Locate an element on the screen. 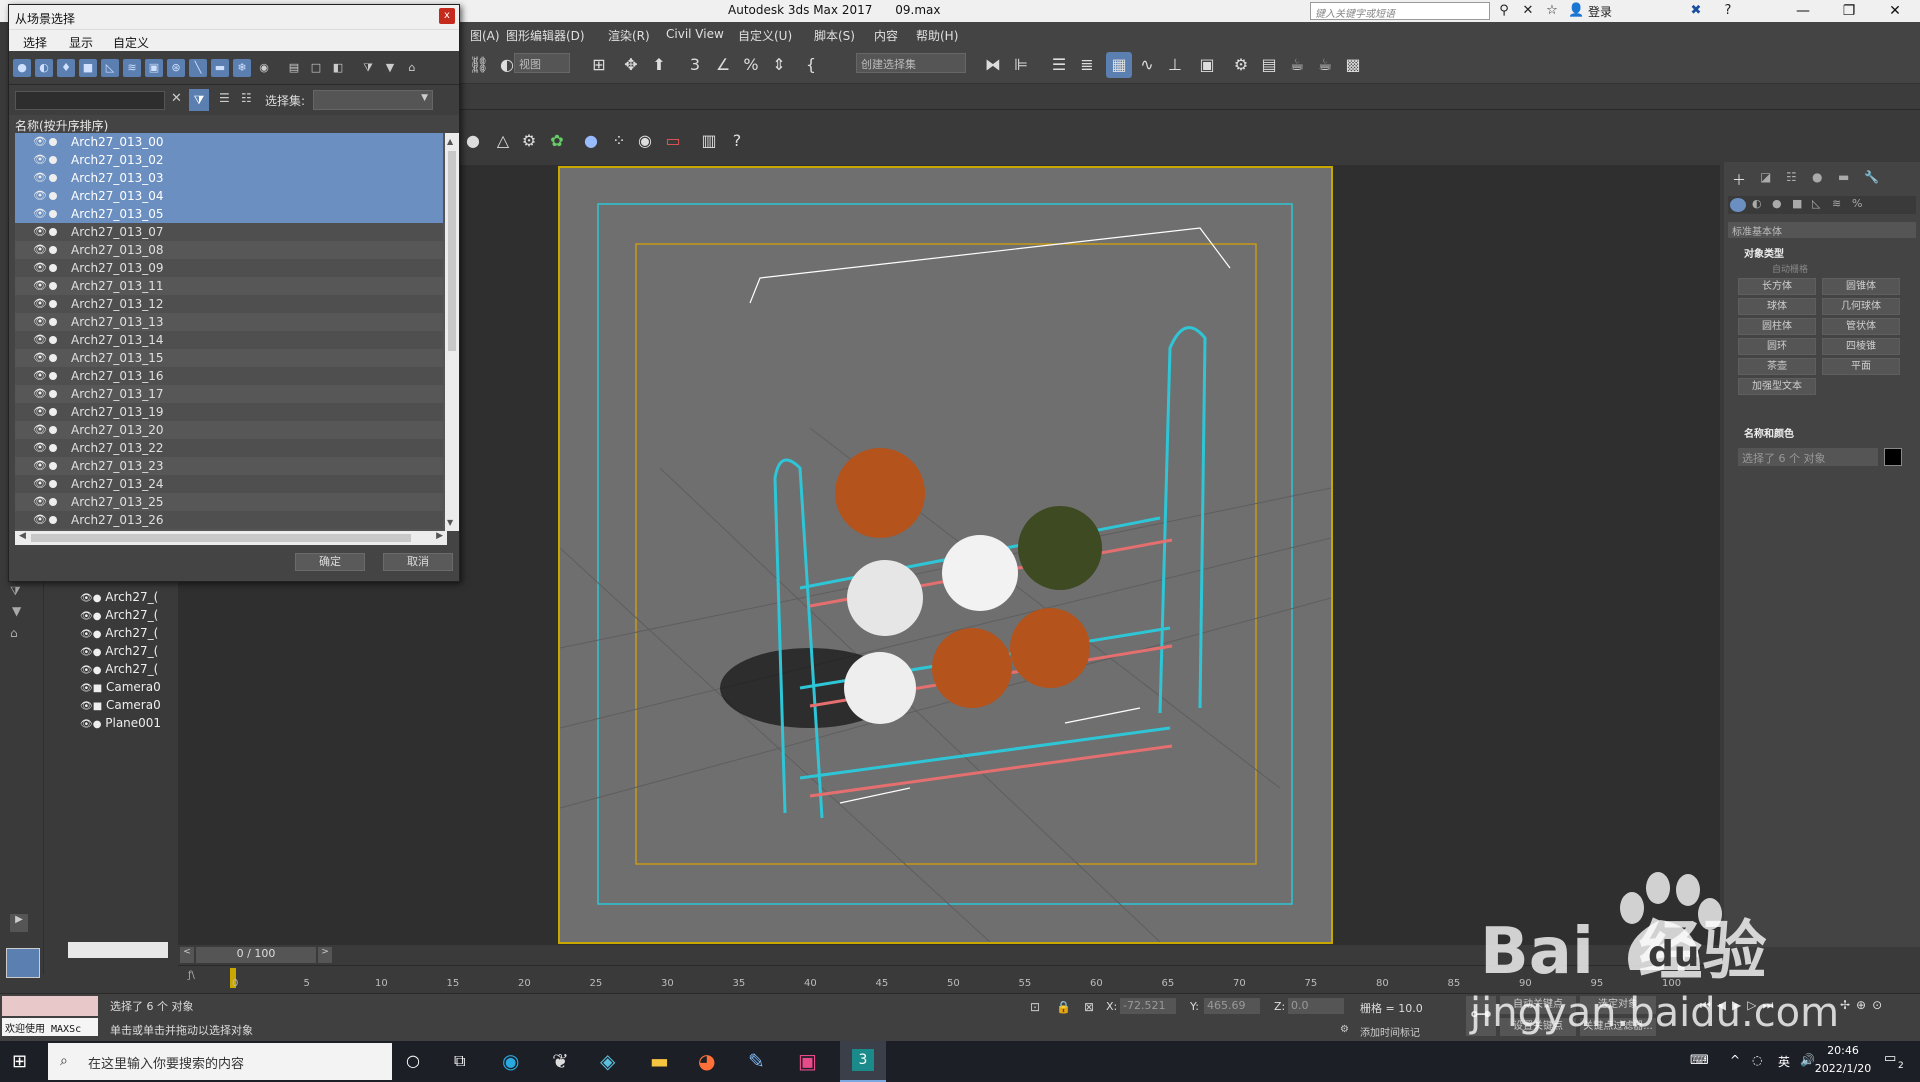  find-by-name-input is located at coordinates (90, 100).